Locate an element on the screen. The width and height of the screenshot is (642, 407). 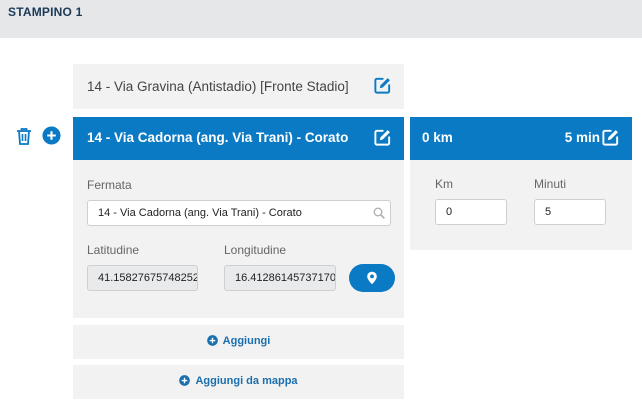
trash-icon is located at coordinates (24, 136).